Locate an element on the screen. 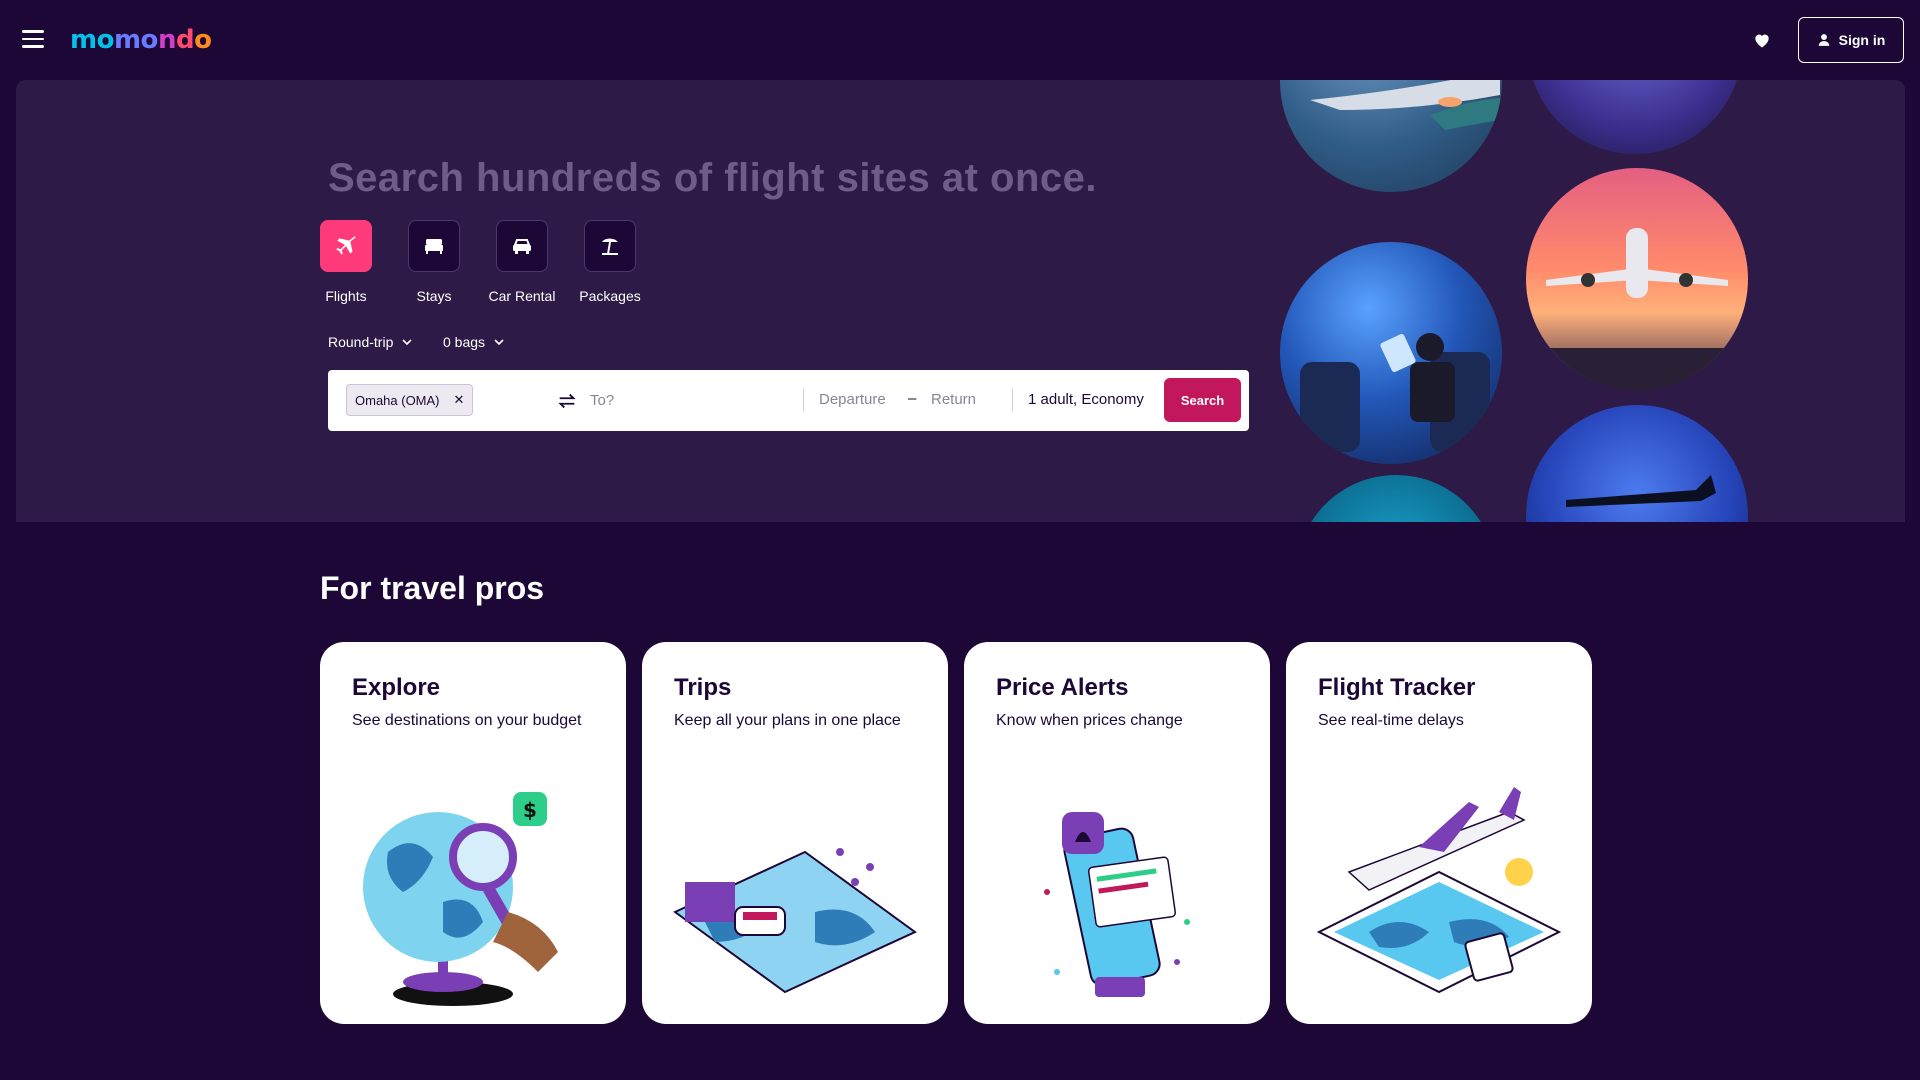 This screenshot has width=1920, height=1080. card-trips-title: Trips is located at coordinates (703, 687).